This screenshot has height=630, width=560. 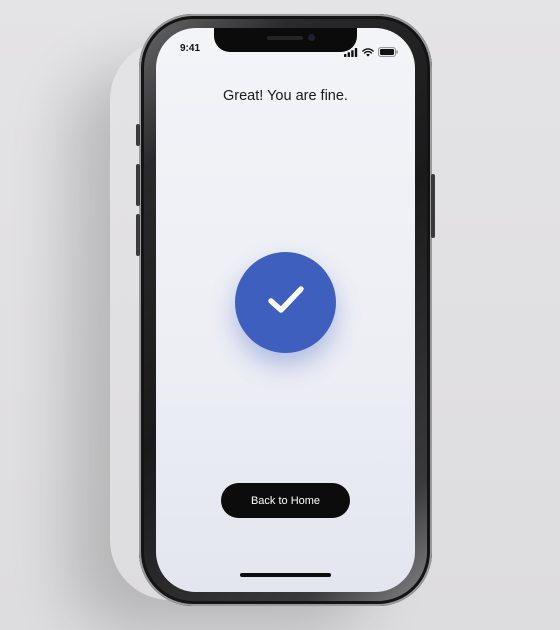 I want to click on home-indicator, so click(x=285, y=575).